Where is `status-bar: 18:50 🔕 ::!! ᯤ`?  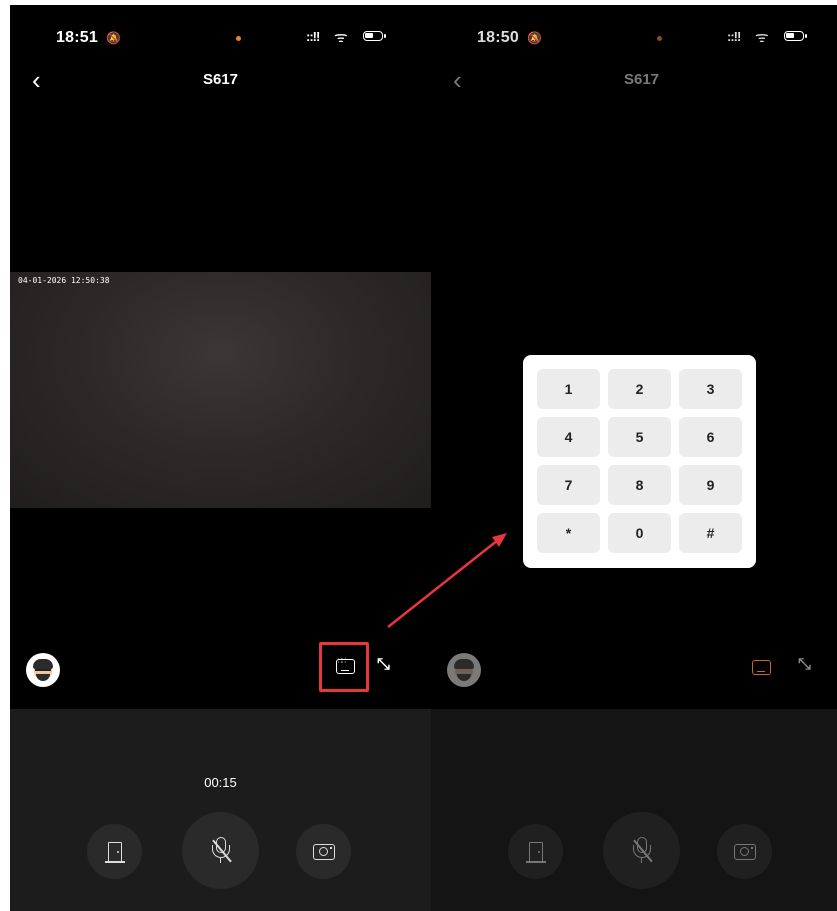 status-bar: 18:50 🔕 ::!! ᯤ is located at coordinates (634, 37).